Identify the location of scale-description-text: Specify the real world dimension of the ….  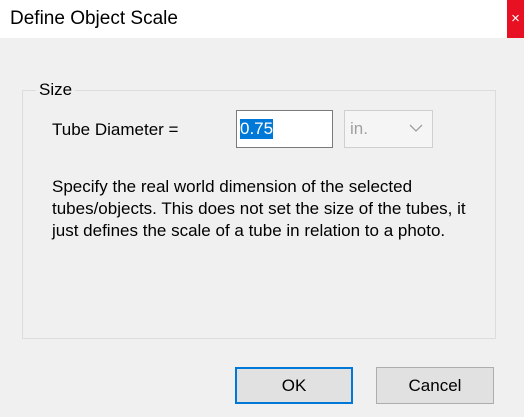
(259, 208).